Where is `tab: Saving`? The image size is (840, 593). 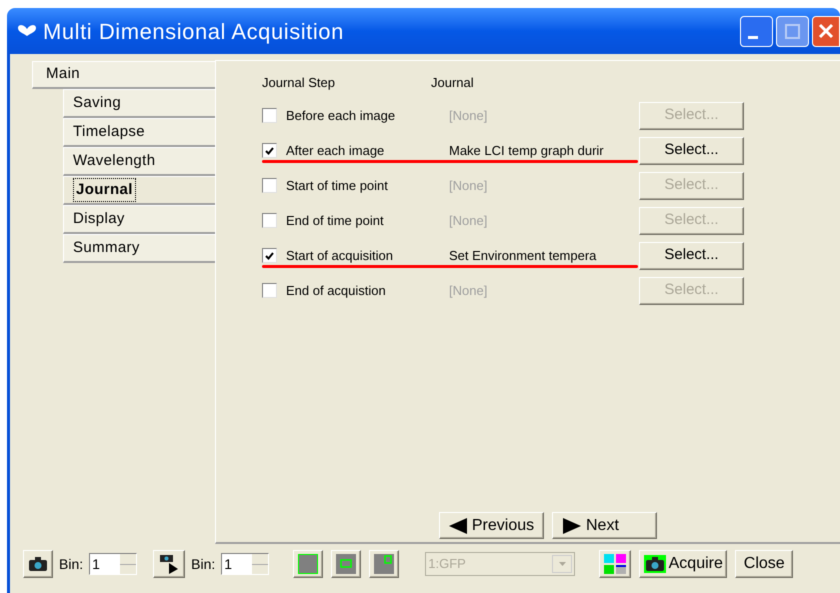
tab: Saving is located at coordinates (139, 103).